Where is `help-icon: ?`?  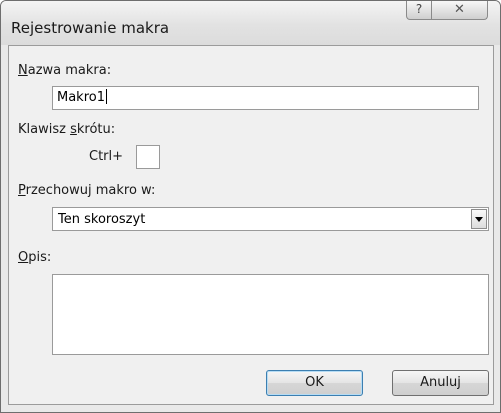 help-icon: ? is located at coordinates (419, 9).